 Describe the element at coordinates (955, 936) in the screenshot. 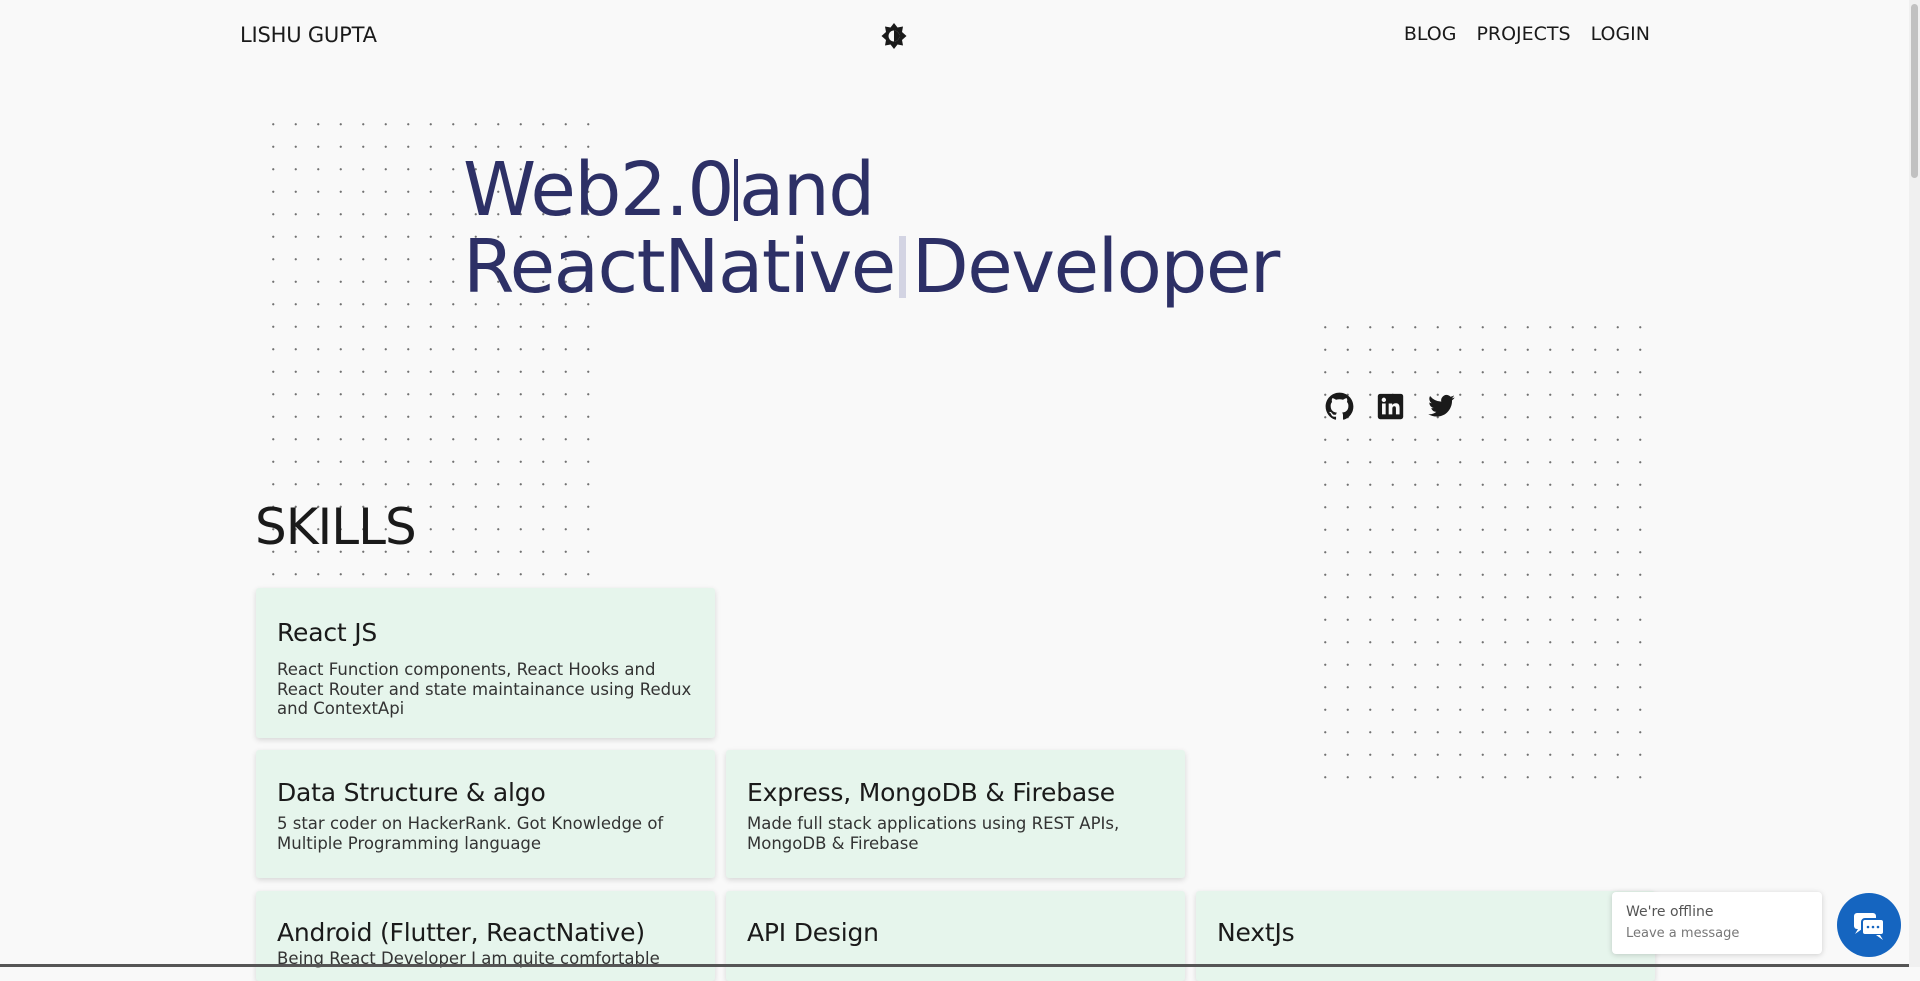

I see `skill-card-api-design: API Design` at that location.